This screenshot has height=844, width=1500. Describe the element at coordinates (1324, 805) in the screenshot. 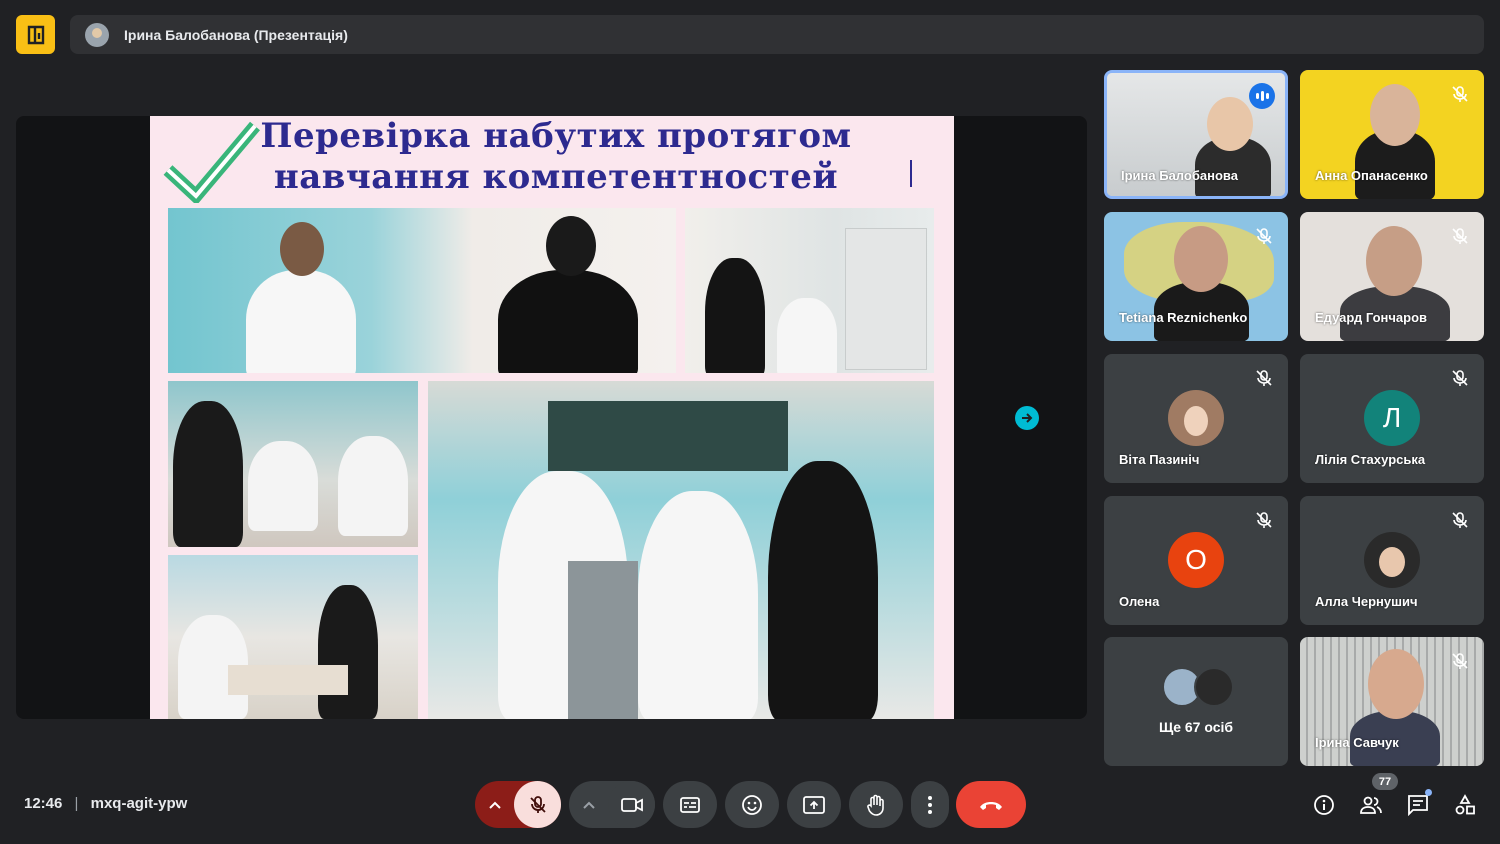

I see `meeting-details-button` at that location.